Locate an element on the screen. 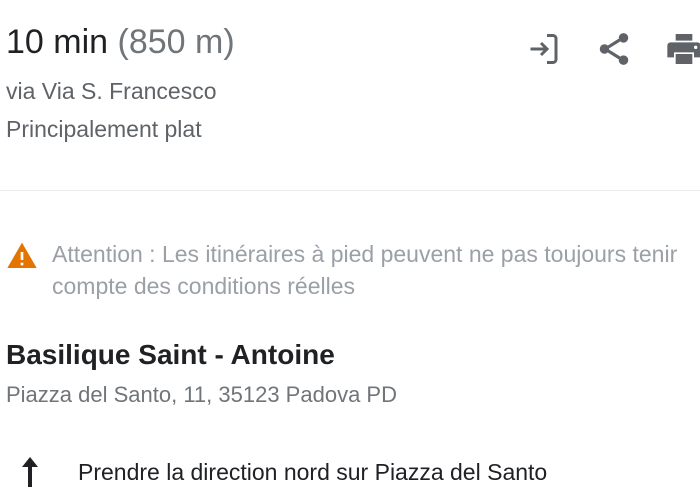  print-button is located at coordinates (681, 49).